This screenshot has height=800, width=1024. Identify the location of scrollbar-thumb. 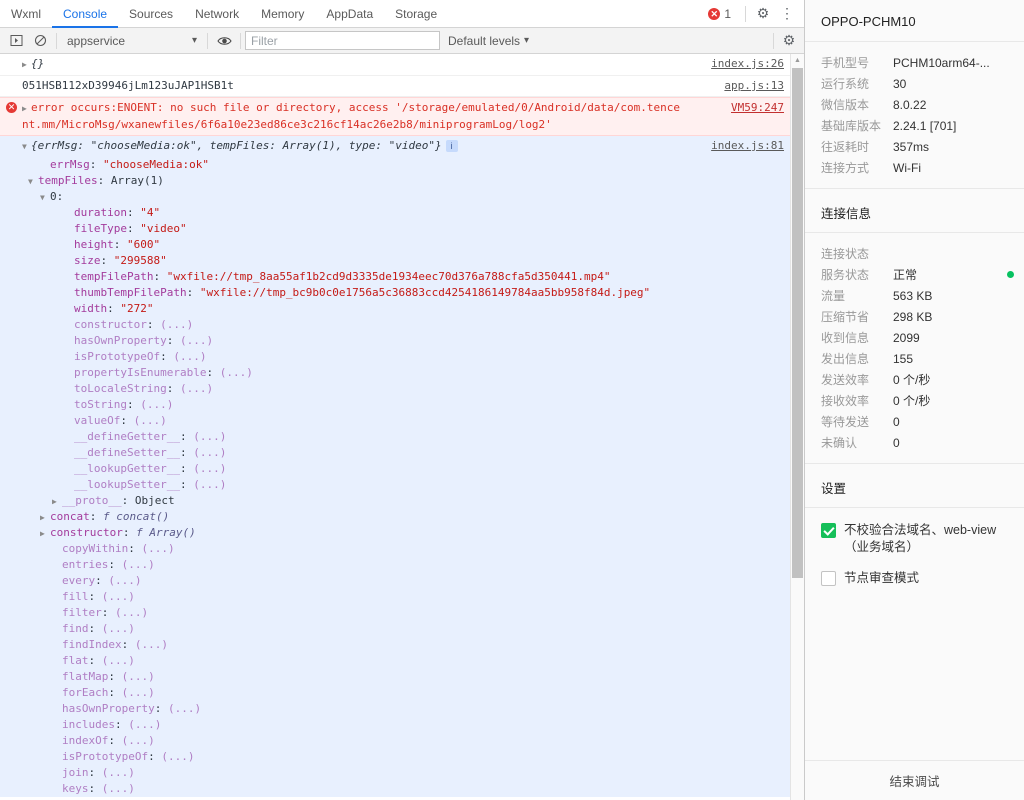
(797, 323).